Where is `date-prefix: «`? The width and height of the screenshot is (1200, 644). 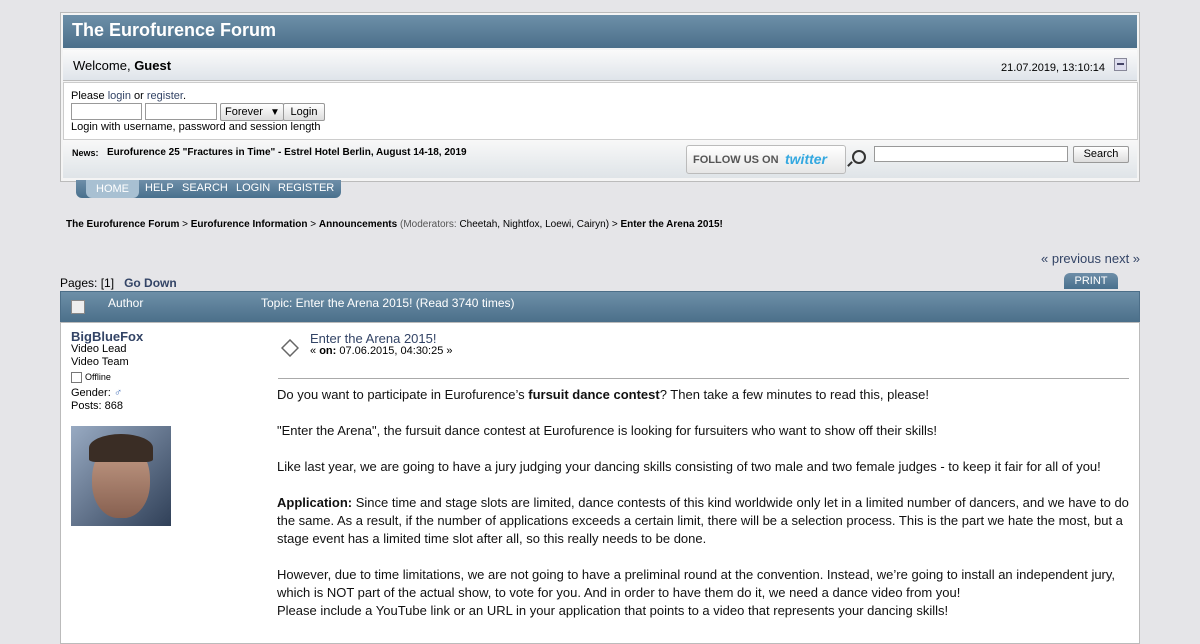 date-prefix: « is located at coordinates (313, 351).